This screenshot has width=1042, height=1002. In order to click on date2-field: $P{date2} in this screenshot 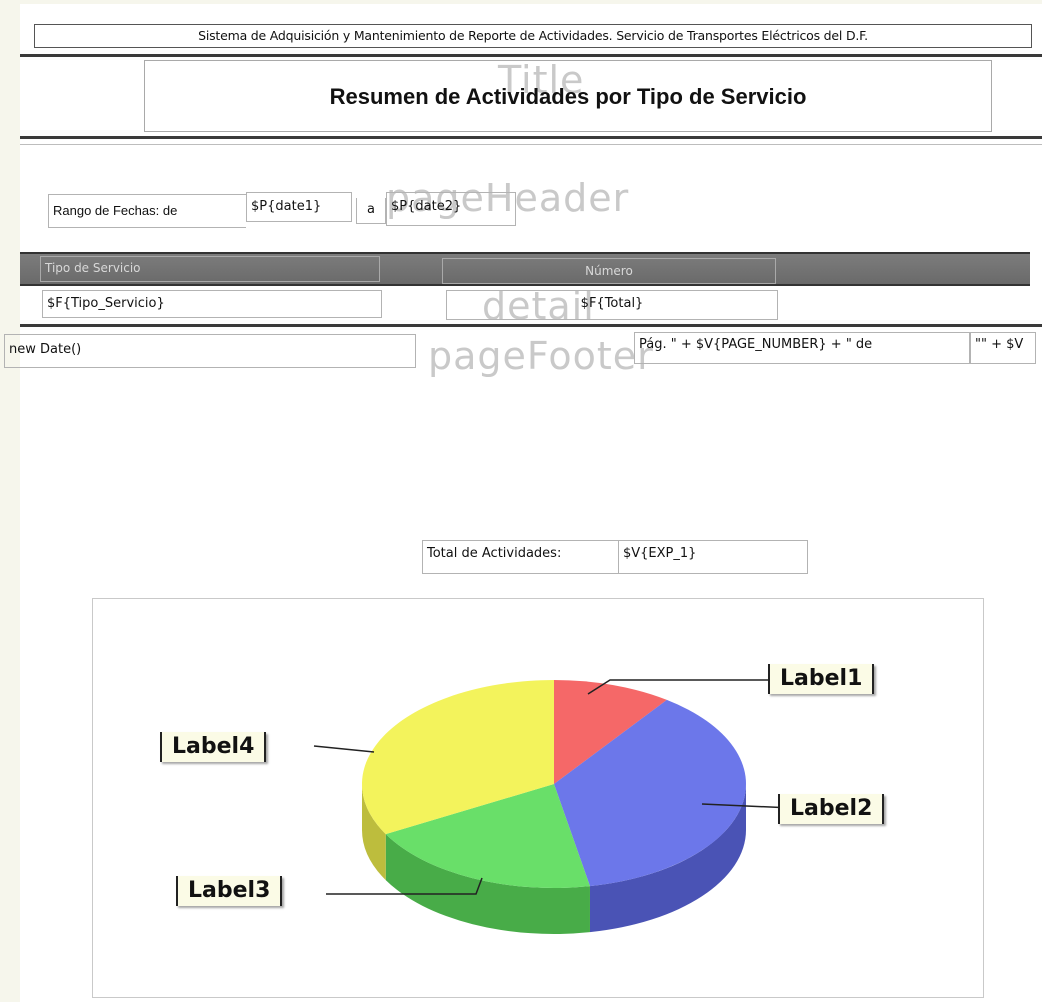, I will do `click(451, 209)`.